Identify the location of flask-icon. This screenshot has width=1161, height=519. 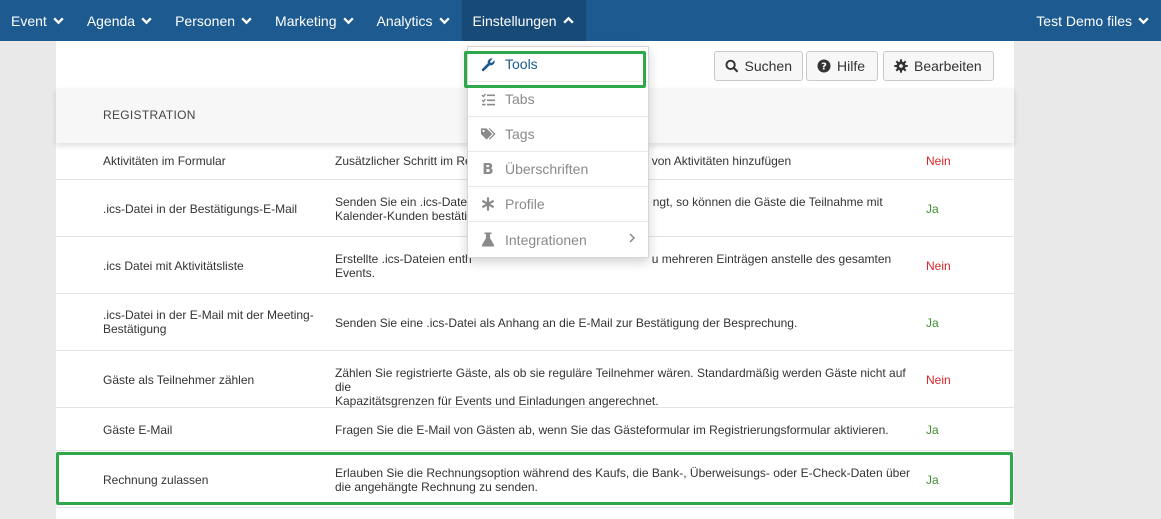
(488, 240).